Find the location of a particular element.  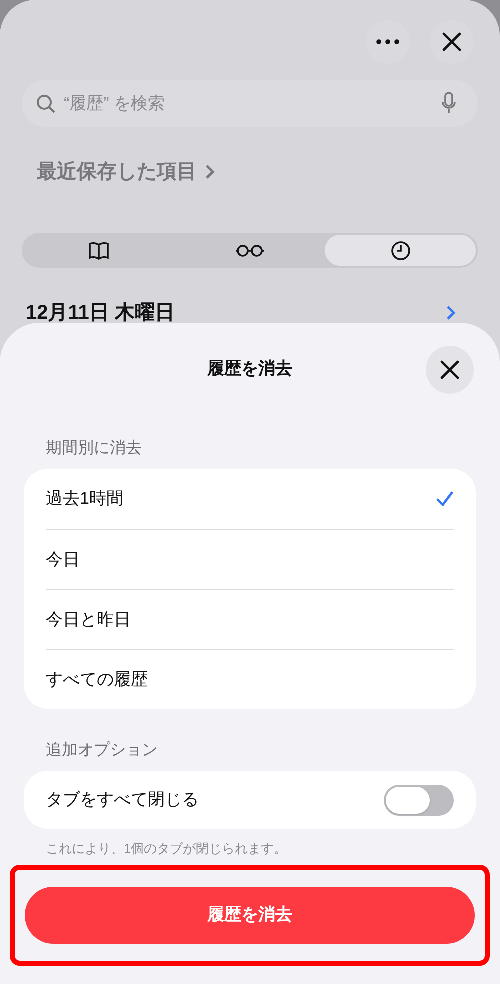

period-option: すべての履歴 is located at coordinates (250, 679).